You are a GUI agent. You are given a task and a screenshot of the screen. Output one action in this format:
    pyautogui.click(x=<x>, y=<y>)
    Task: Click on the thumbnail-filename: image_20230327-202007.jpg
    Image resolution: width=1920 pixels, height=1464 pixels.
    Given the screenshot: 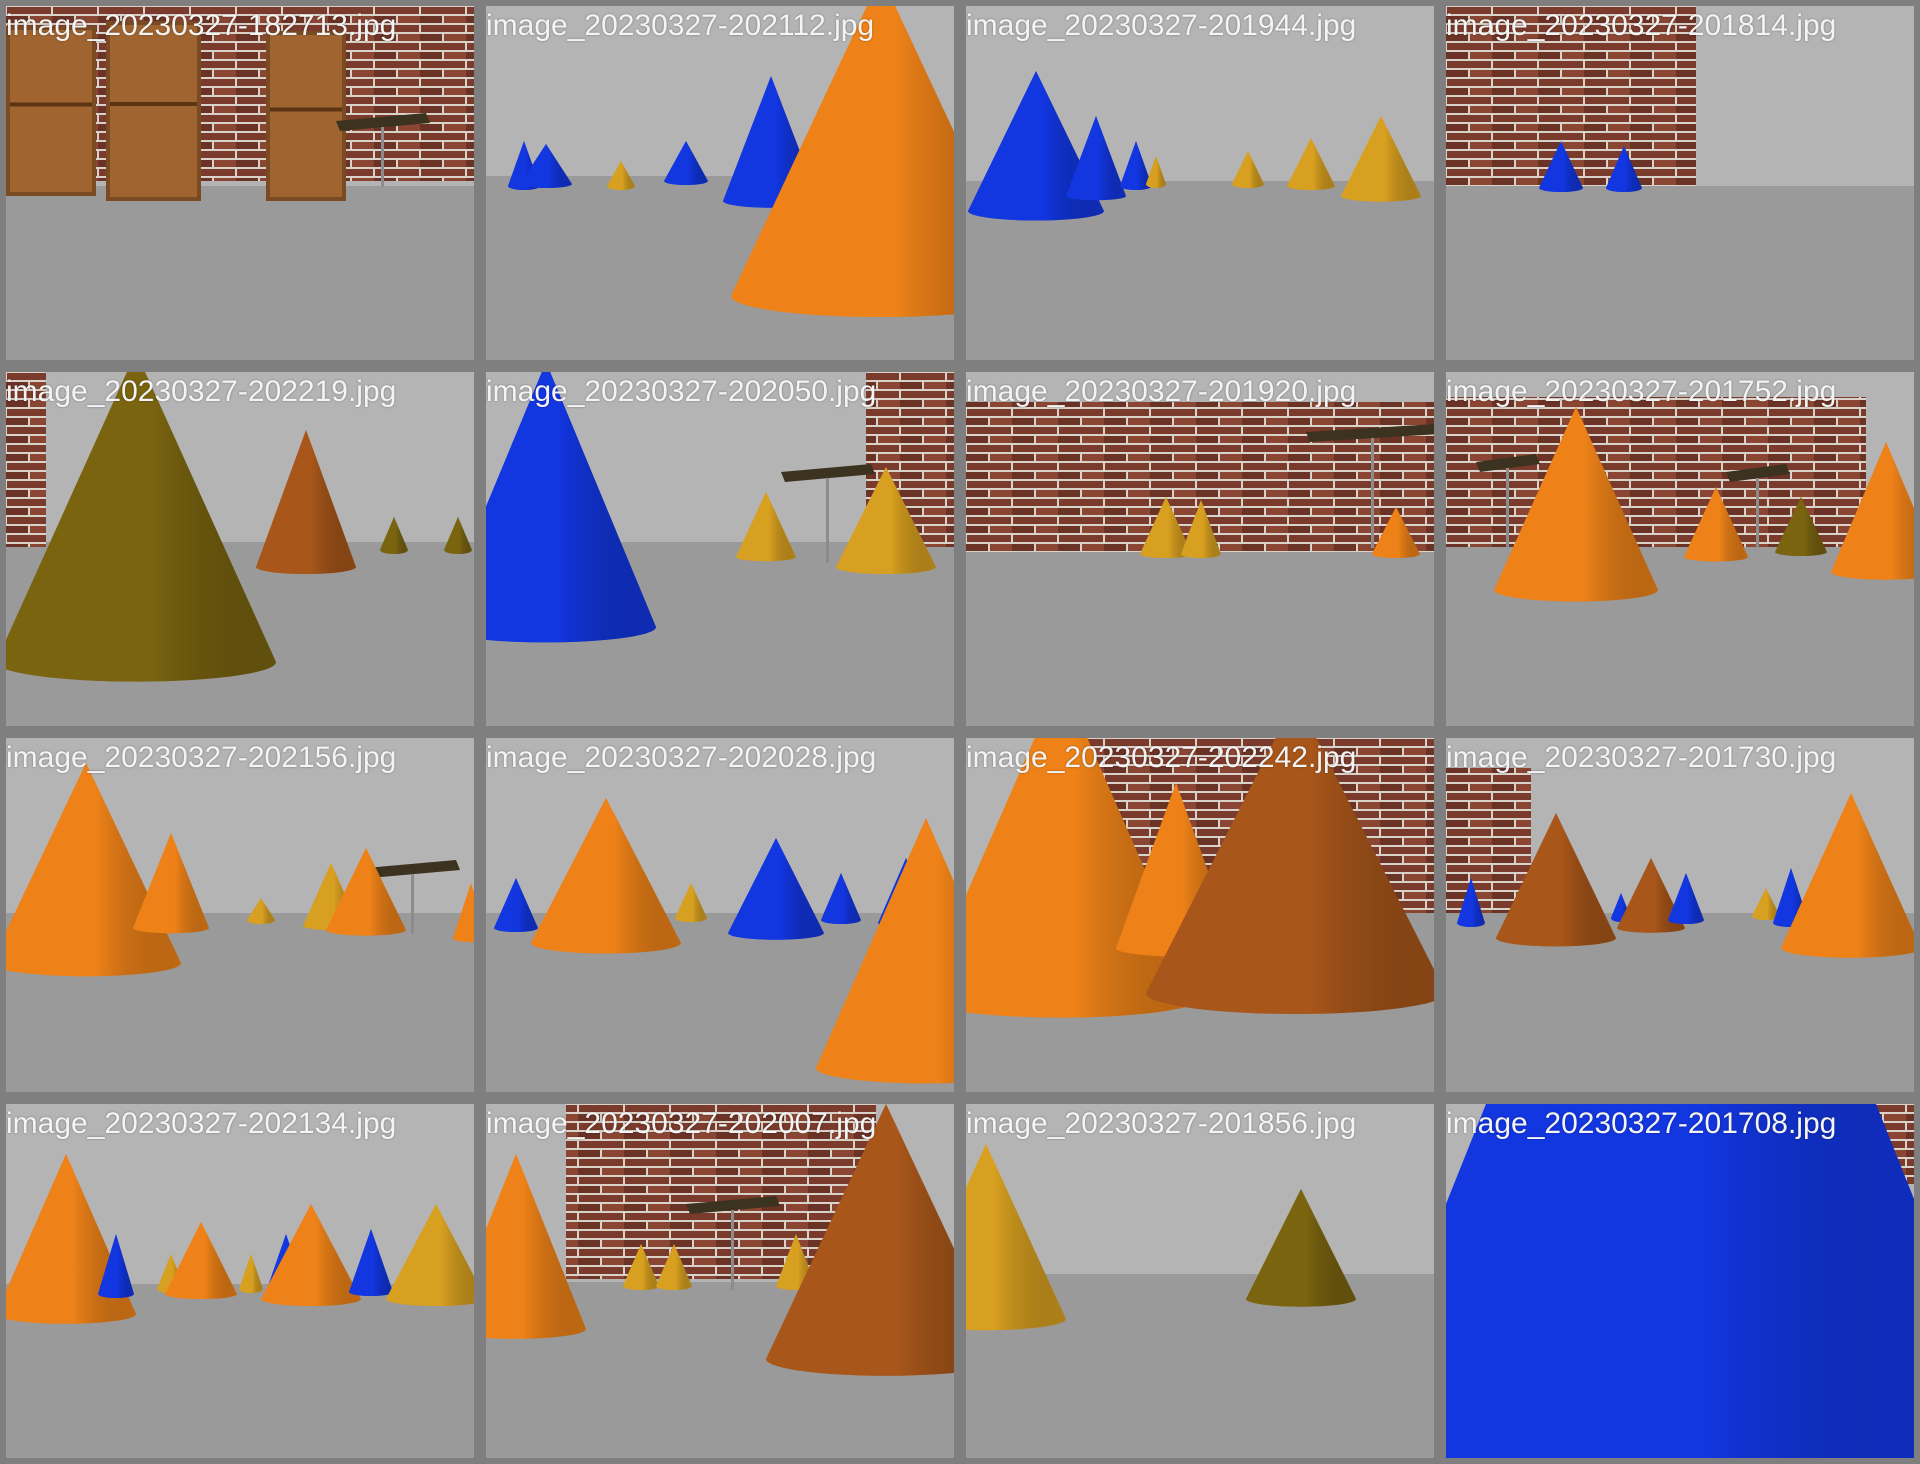 What is the action you would take?
    pyautogui.click(x=681, y=1123)
    